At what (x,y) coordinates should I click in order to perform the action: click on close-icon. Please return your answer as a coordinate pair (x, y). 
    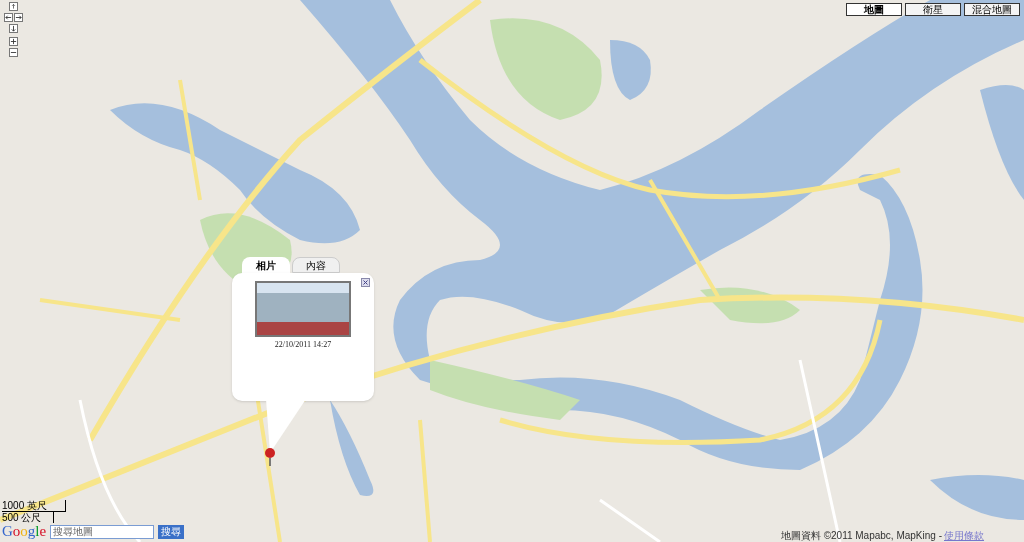
    Looking at the image, I should click on (365, 282).